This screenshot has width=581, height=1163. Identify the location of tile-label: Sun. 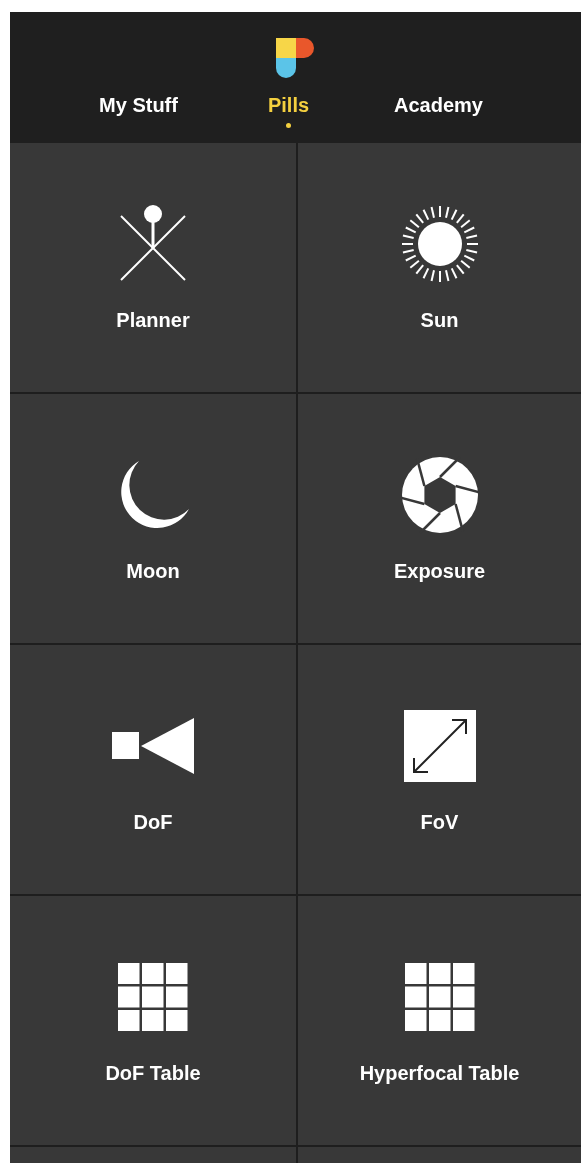
(439, 320).